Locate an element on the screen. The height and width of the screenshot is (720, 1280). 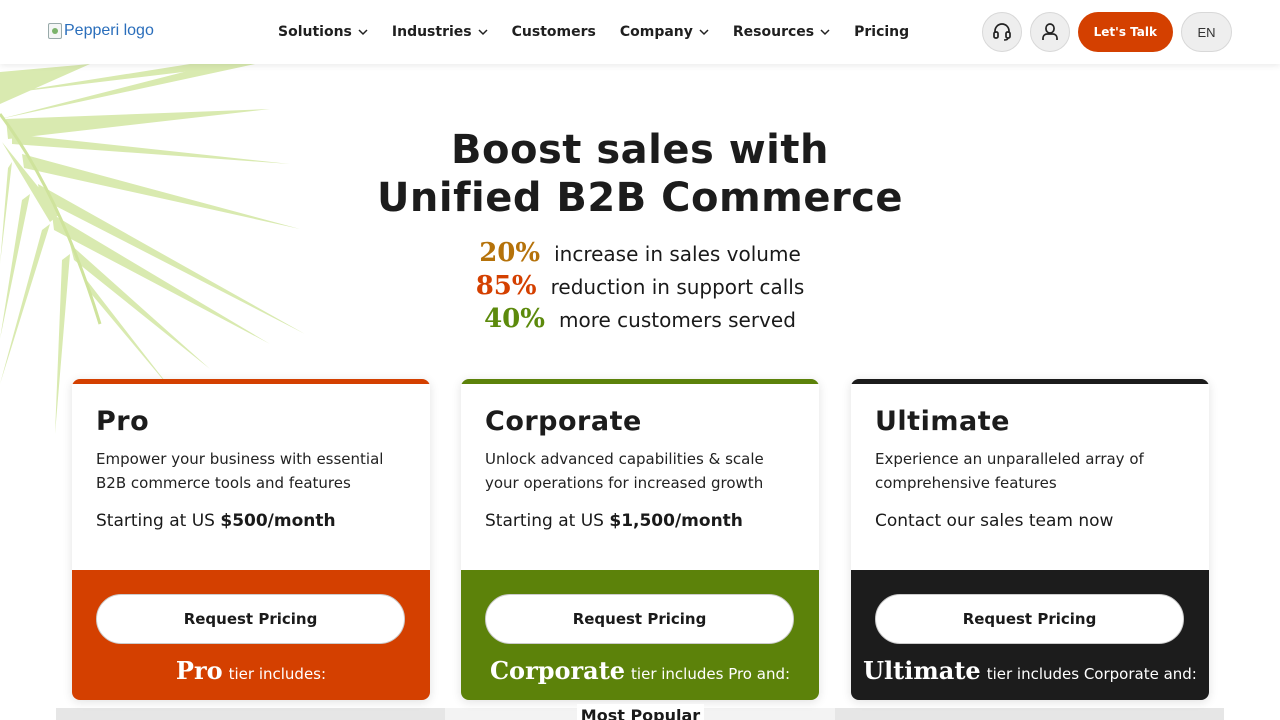
headset-icon is located at coordinates (1001, 32).